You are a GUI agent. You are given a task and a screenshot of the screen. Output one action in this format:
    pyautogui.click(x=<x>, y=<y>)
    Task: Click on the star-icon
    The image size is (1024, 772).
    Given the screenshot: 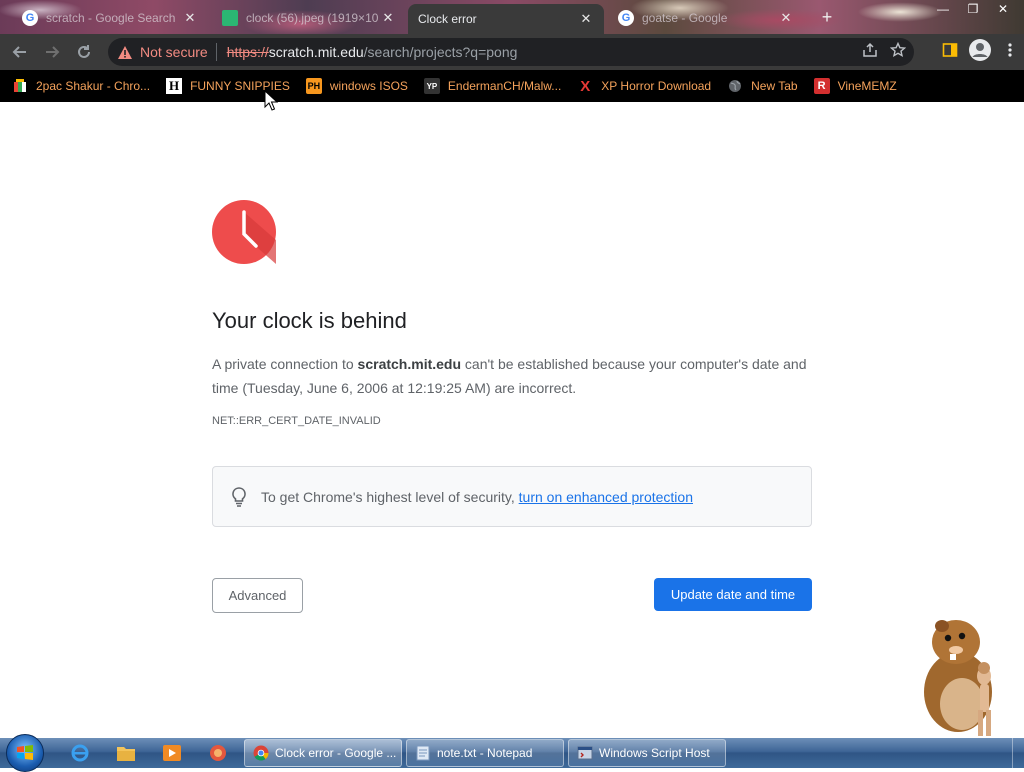 What is the action you would take?
    pyautogui.click(x=898, y=50)
    